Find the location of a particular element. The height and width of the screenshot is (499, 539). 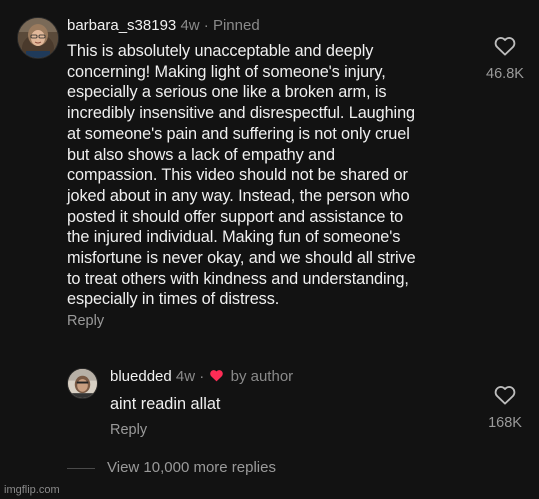

reply-age: 4w is located at coordinates (185, 376).